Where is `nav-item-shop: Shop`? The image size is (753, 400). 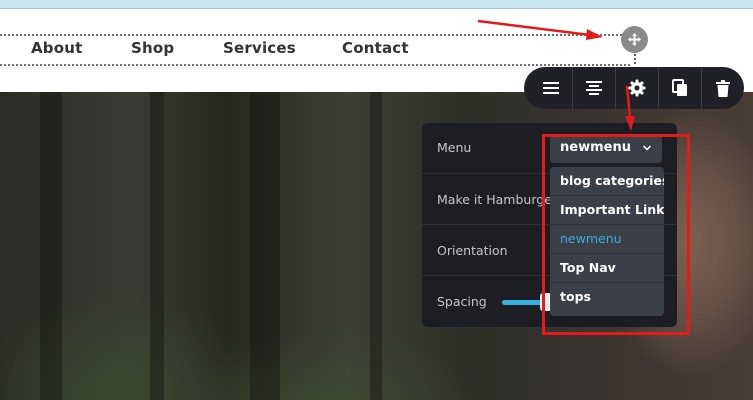 nav-item-shop: Shop is located at coordinates (152, 48).